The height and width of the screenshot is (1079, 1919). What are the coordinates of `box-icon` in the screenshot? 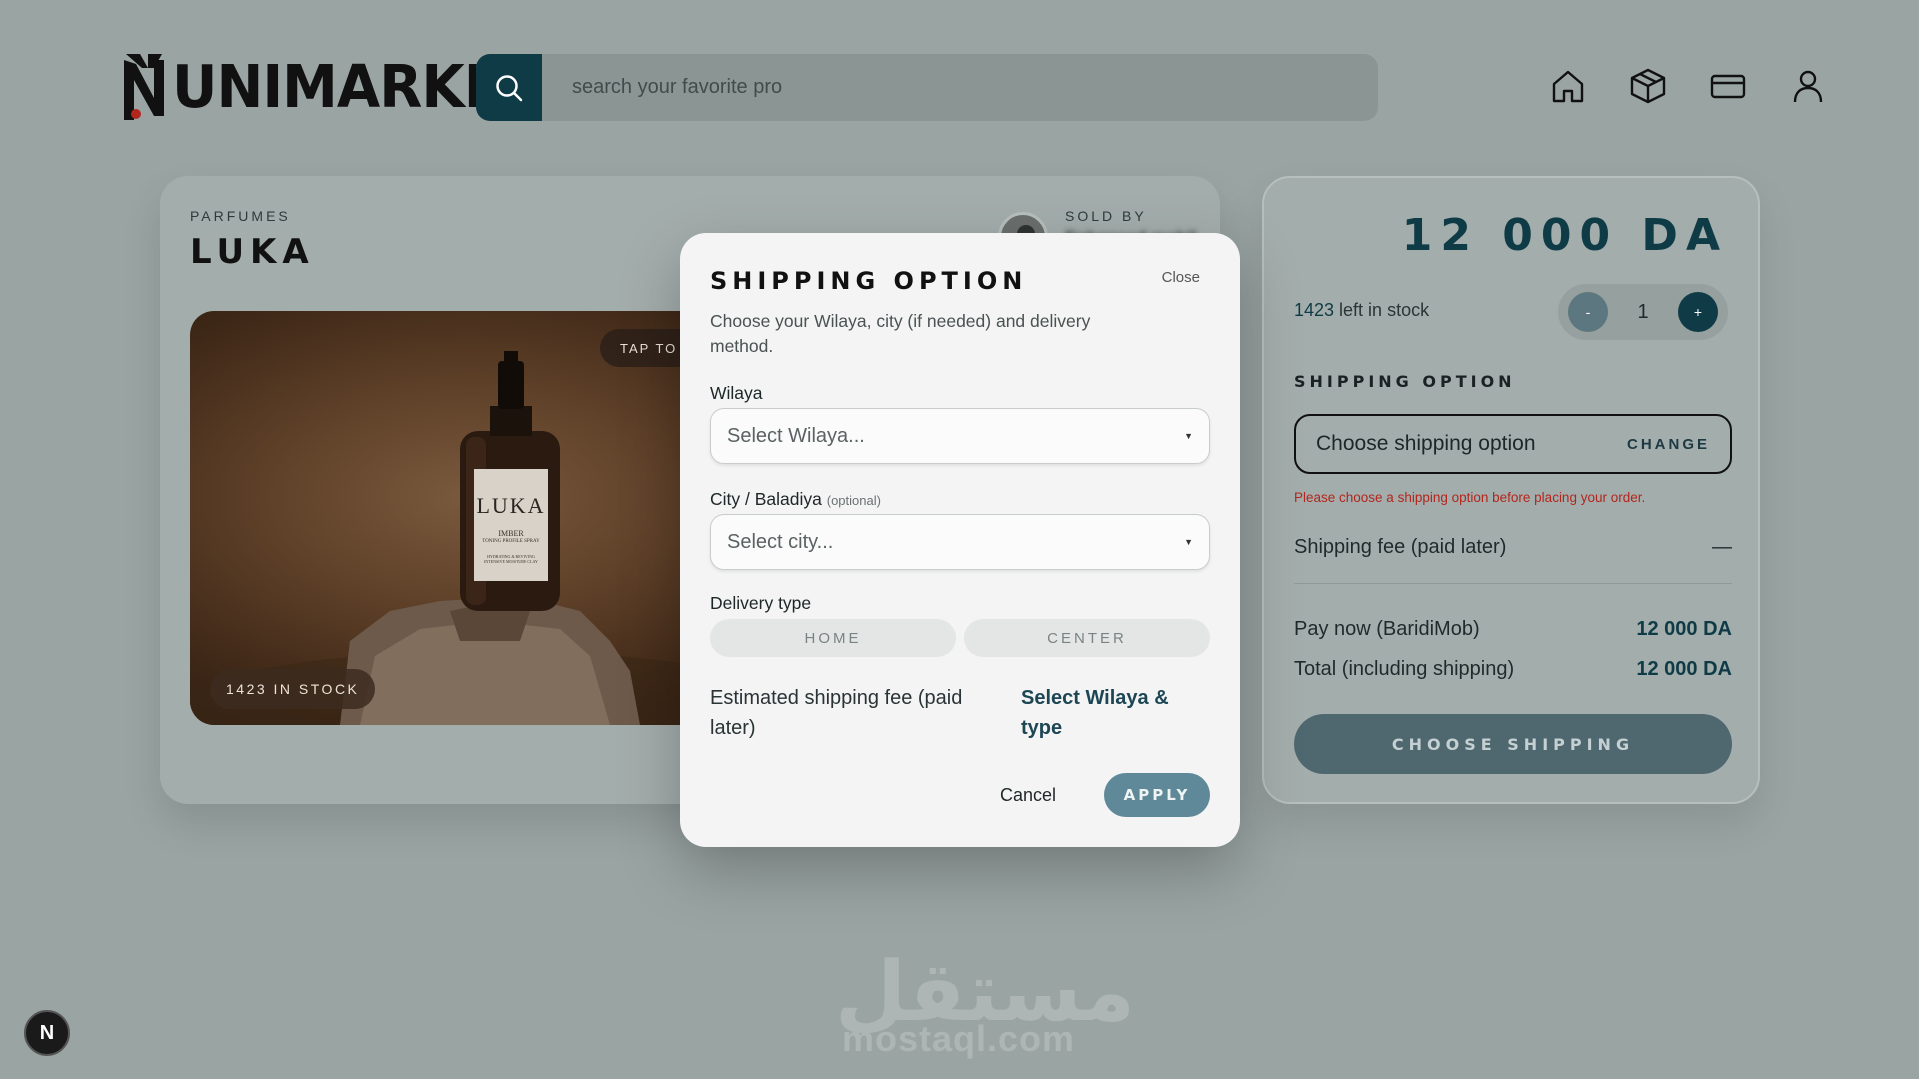 It's located at (1648, 86).